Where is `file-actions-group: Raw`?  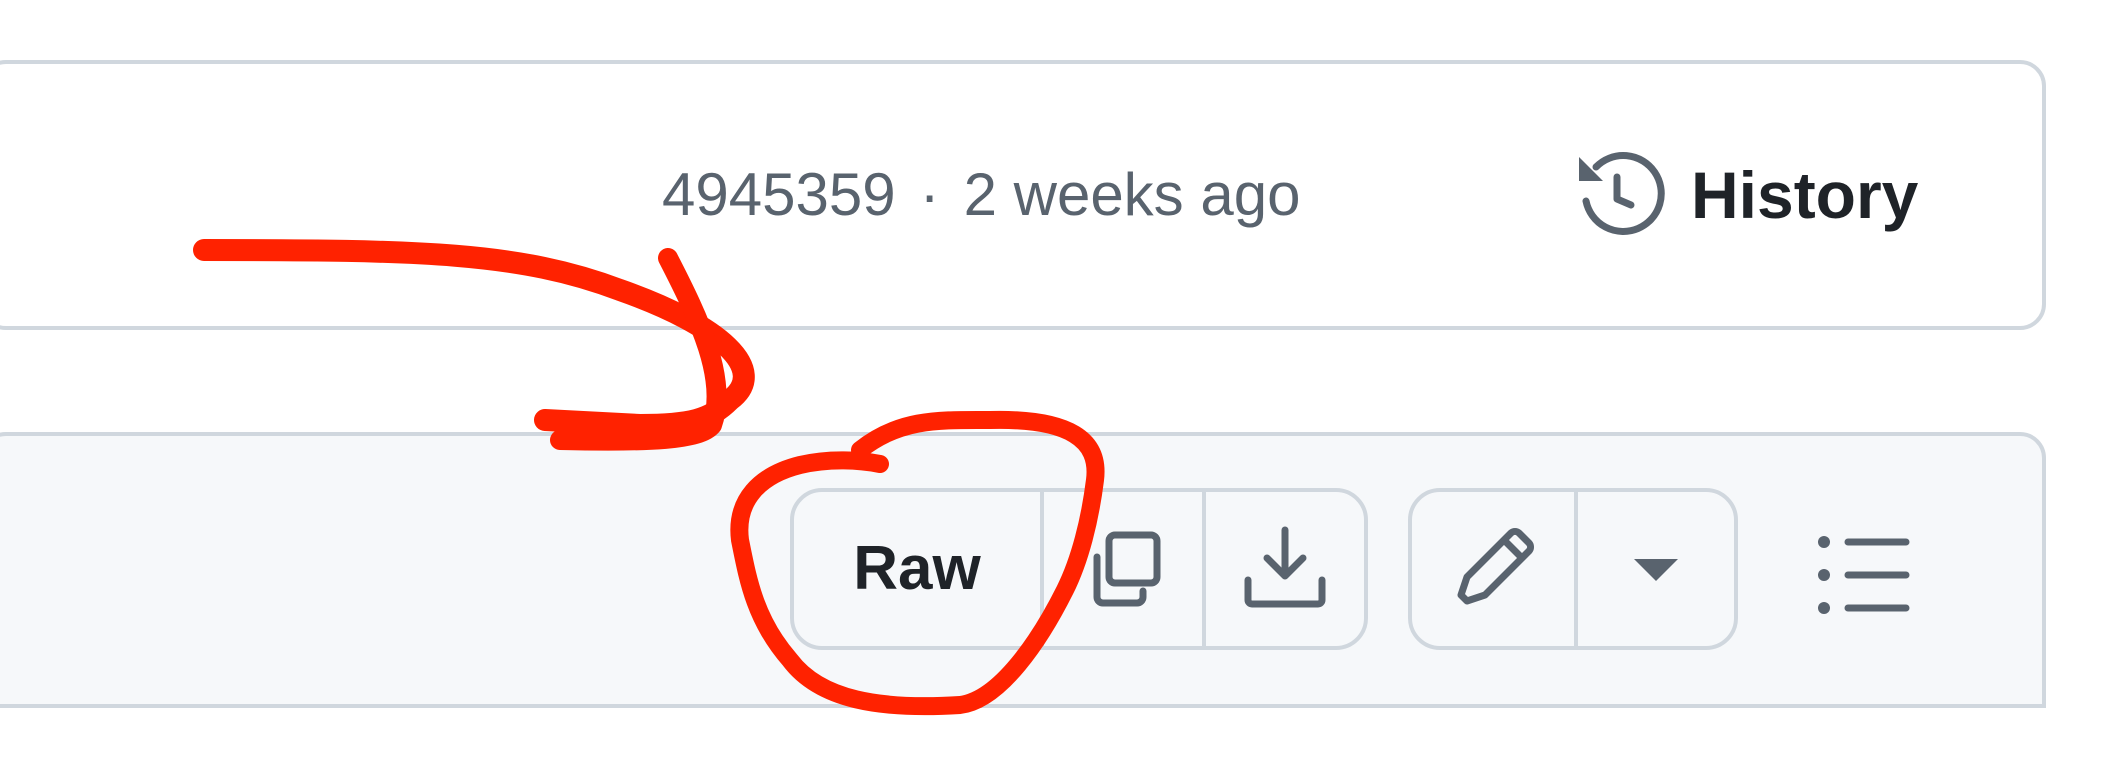
file-actions-group: Raw is located at coordinates (1079, 569).